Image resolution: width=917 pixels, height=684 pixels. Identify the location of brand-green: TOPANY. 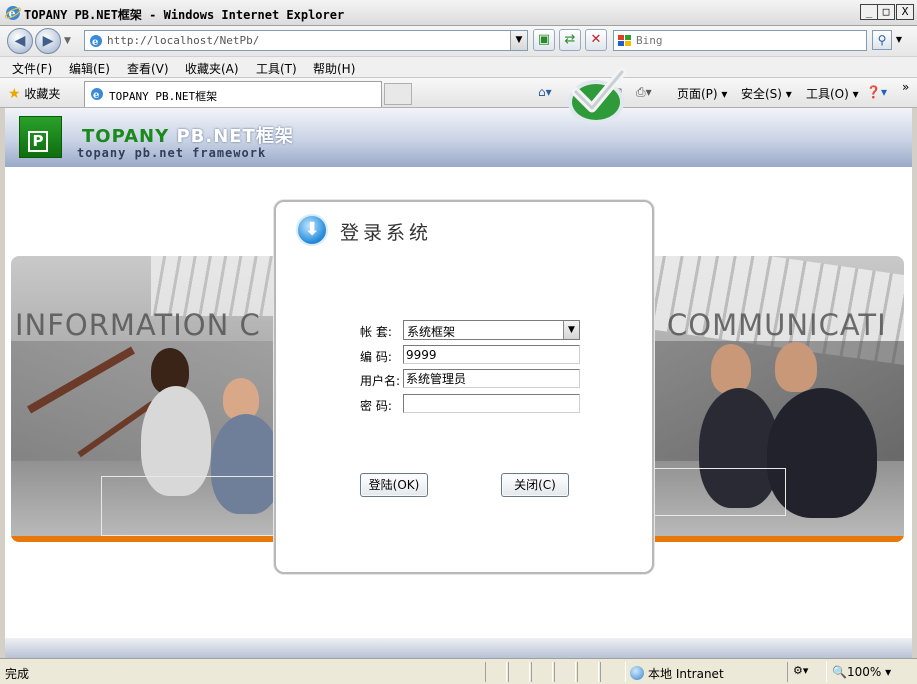
(126, 136).